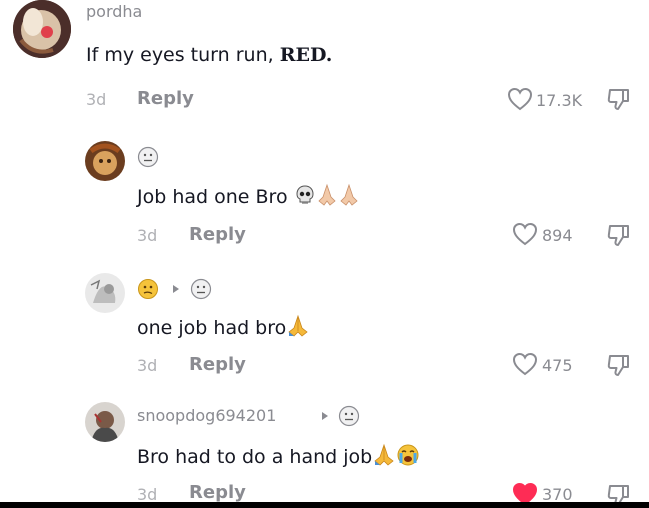 Image resolution: width=649 pixels, height=508 pixels. I want to click on skull-icon, so click(305, 197).